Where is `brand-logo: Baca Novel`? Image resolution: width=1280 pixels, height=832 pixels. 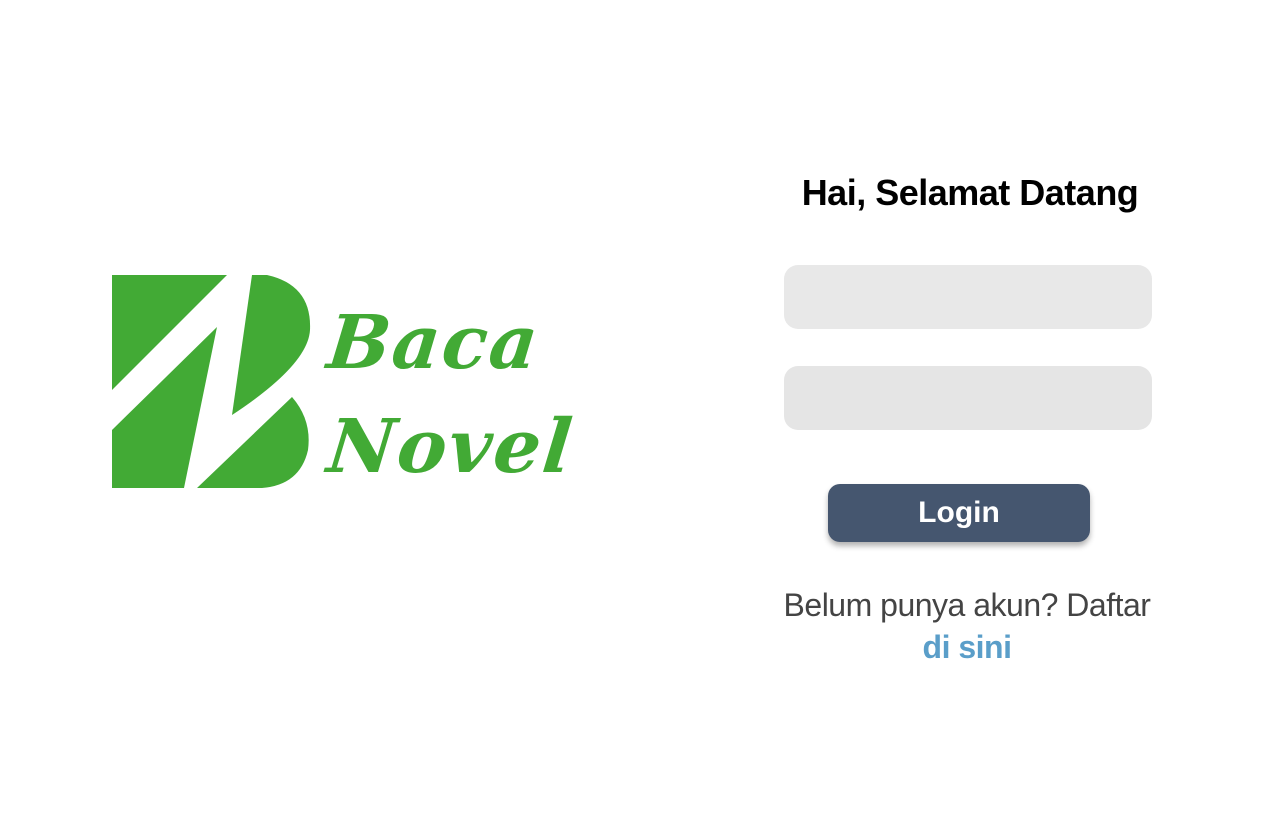 brand-logo: Baca Novel is located at coordinates (372, 382).